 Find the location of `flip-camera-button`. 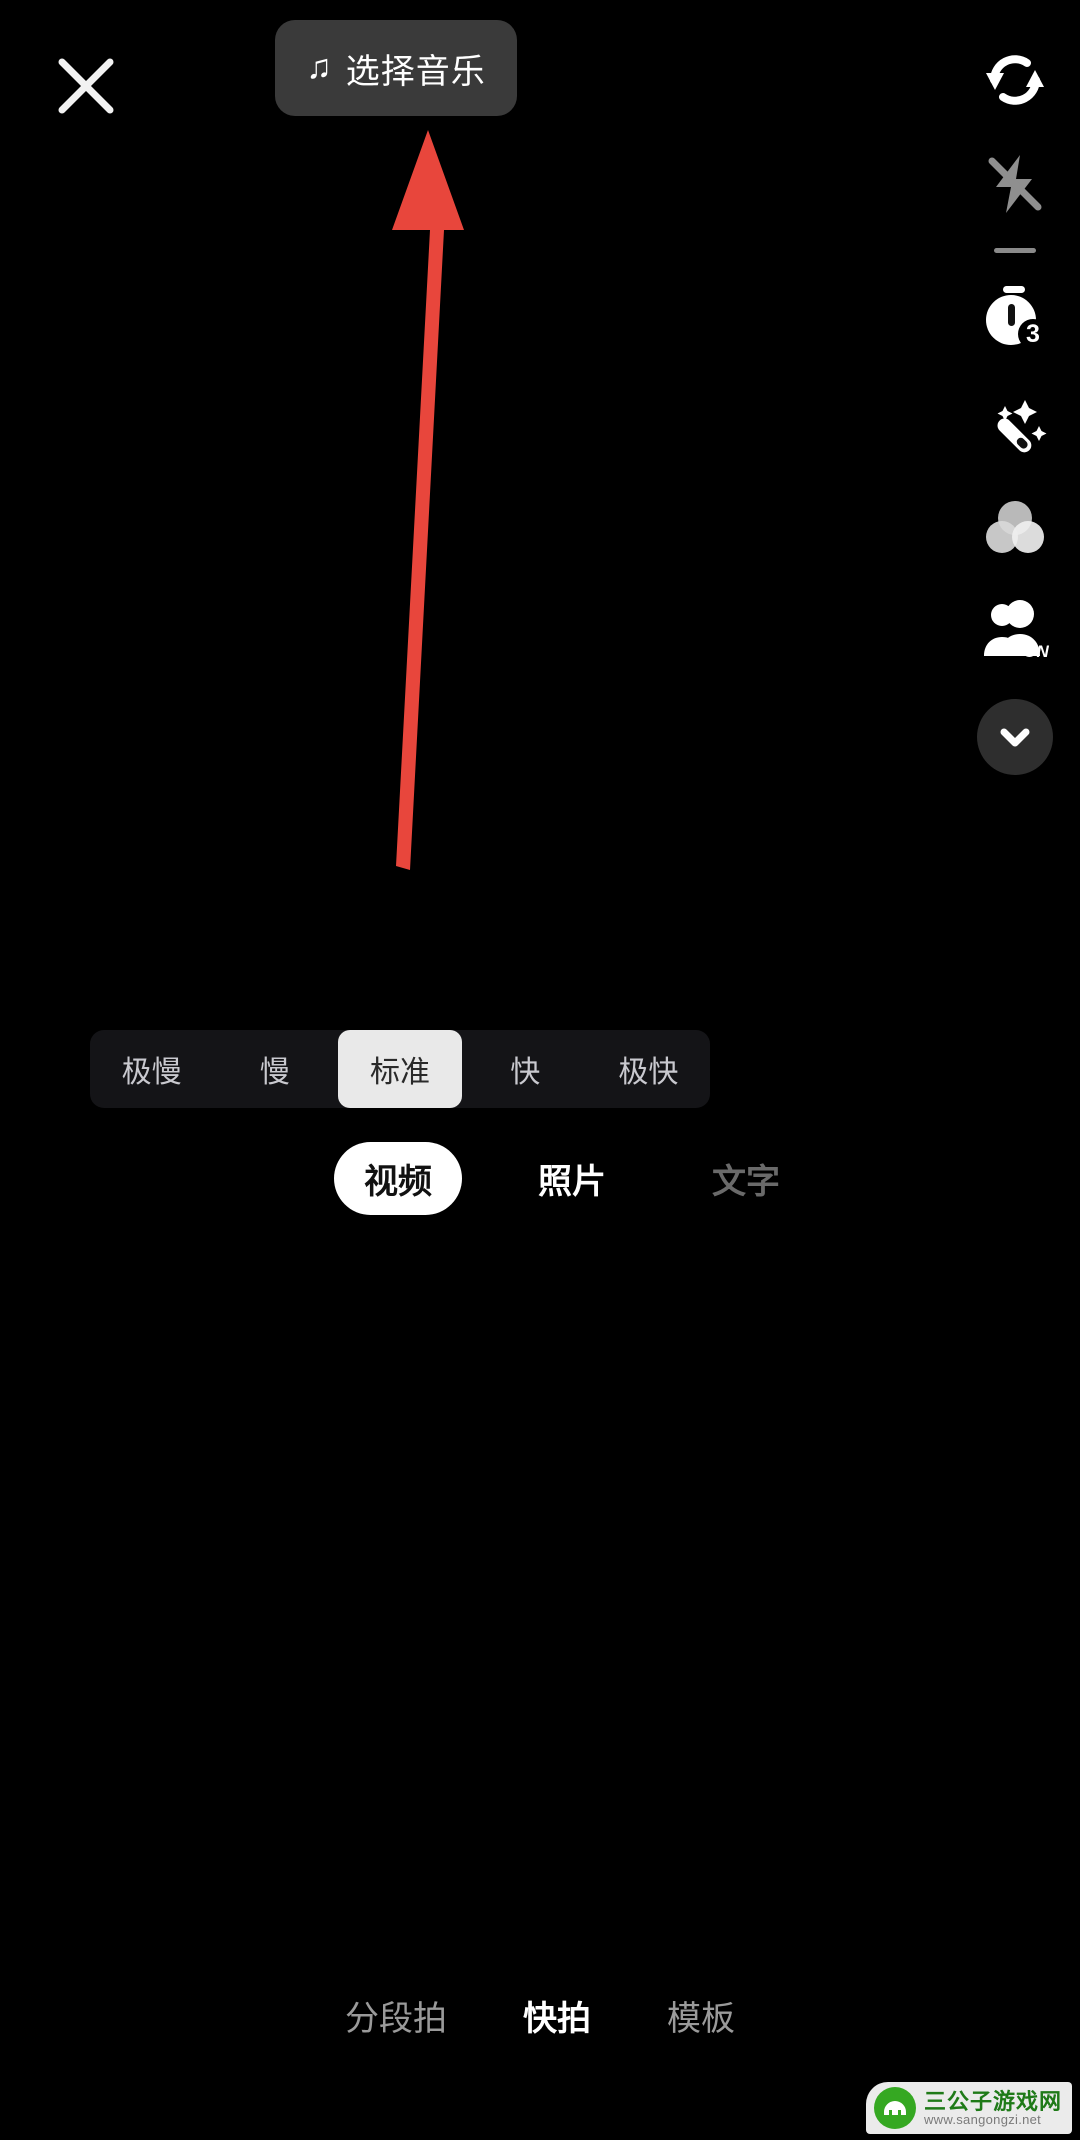

flip-camera-button is located at coordinates (1015, 82).